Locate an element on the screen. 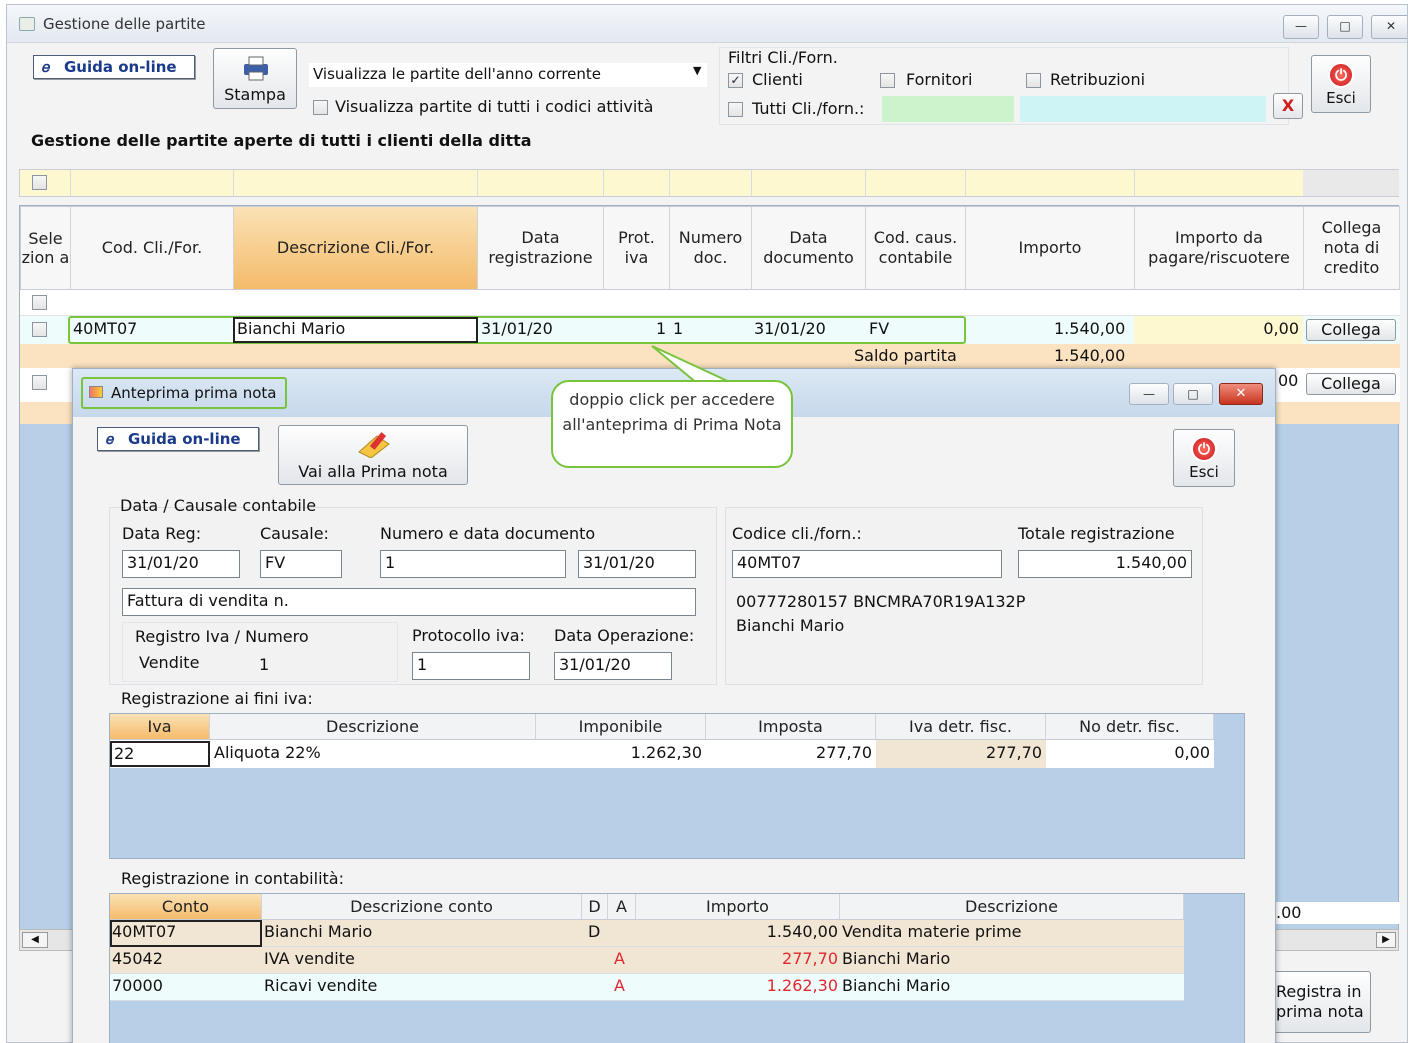 The width and height of the screenshot is (1408, 1043). descrizione-field: Fattura di vendita n. is located at coordinates (409, 602).